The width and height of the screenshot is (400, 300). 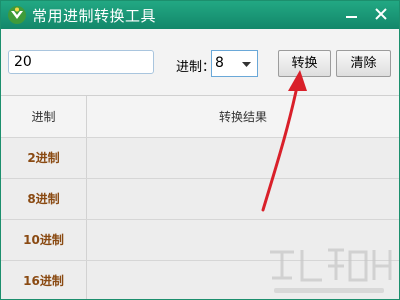 I want to click on convert-button: 转换, so click(x=304, y=63).